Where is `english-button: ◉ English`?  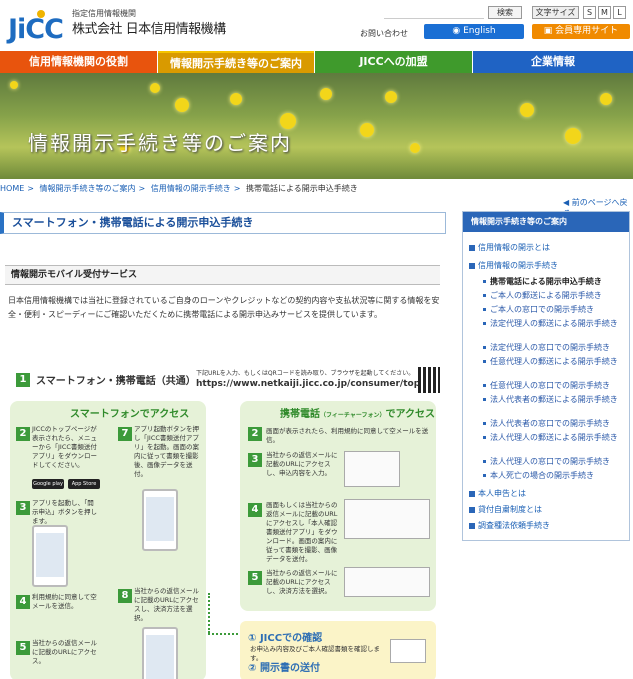 english-button: ◉ English is located at coordinates (474, 31).